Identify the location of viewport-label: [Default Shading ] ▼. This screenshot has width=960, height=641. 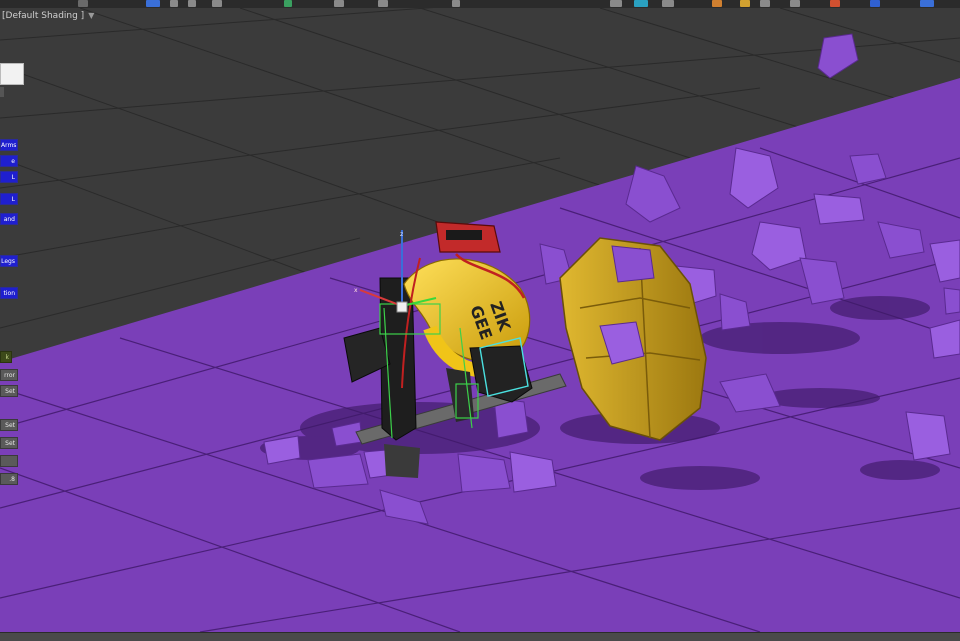
(48, 16).